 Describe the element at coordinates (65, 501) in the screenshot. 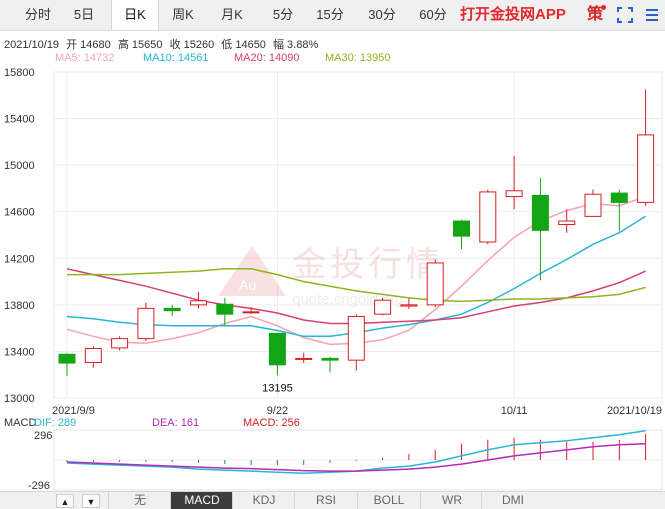

I see `scroll-up-button: ▲` at that location.